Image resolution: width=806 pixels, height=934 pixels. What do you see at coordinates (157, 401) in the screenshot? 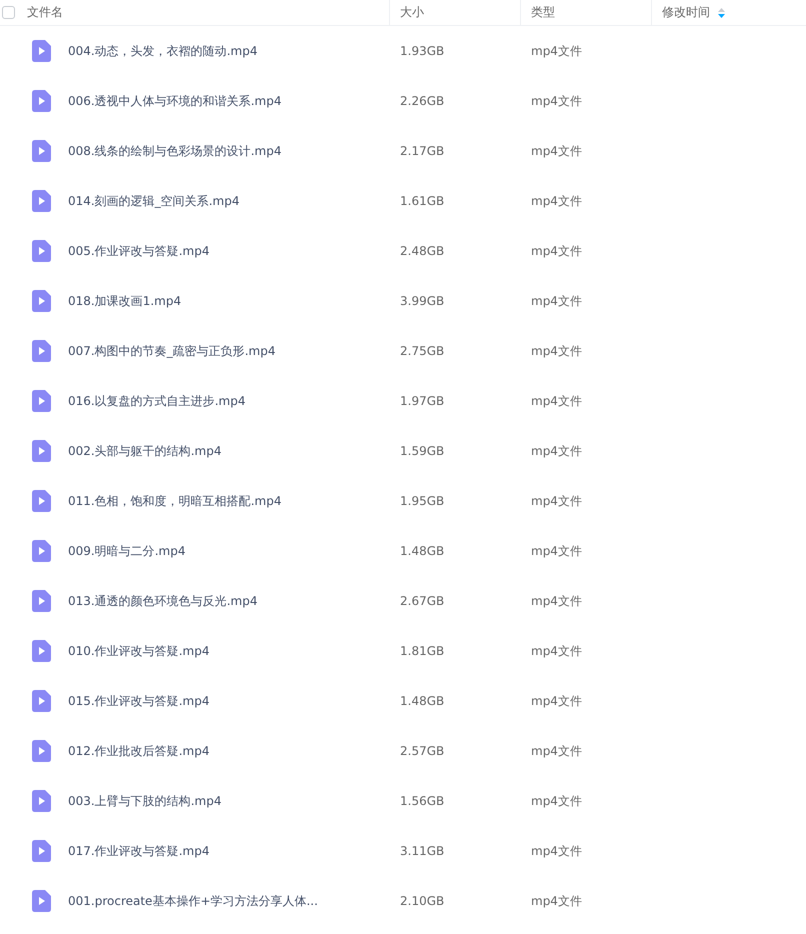
I see `file-name: 016.以复盘的方式自主进步.mp4` at bounding box center [157, 401].